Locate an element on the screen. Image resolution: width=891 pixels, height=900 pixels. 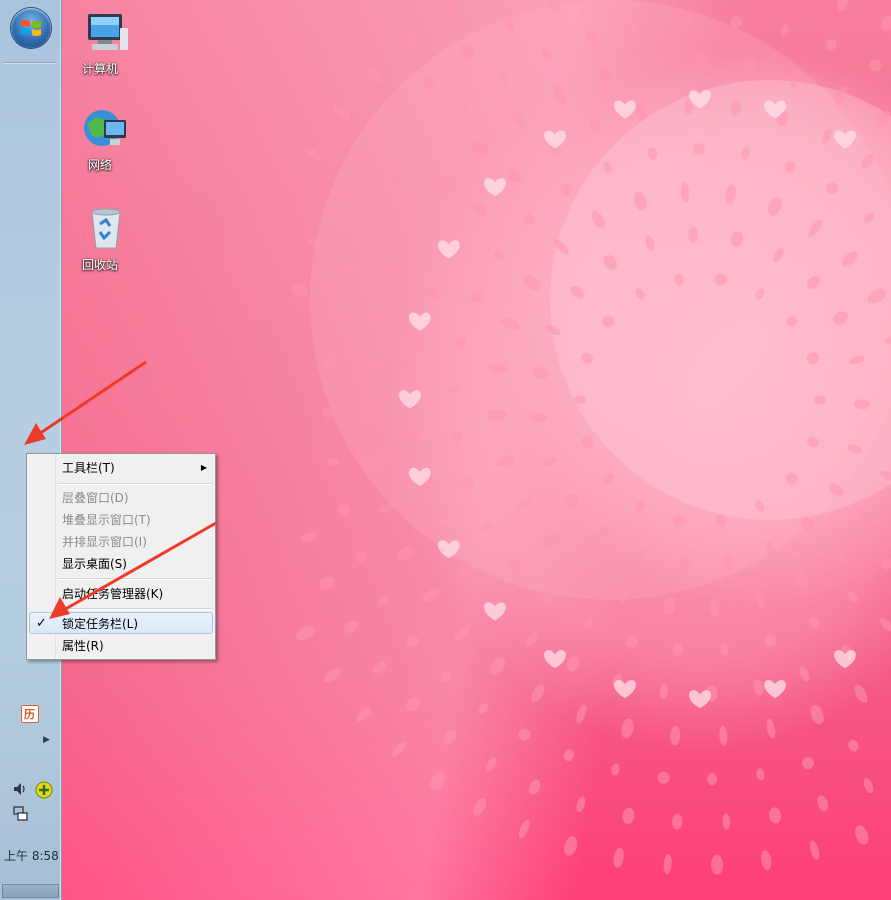
show-desktop-button is located at coordinates (30, 891).